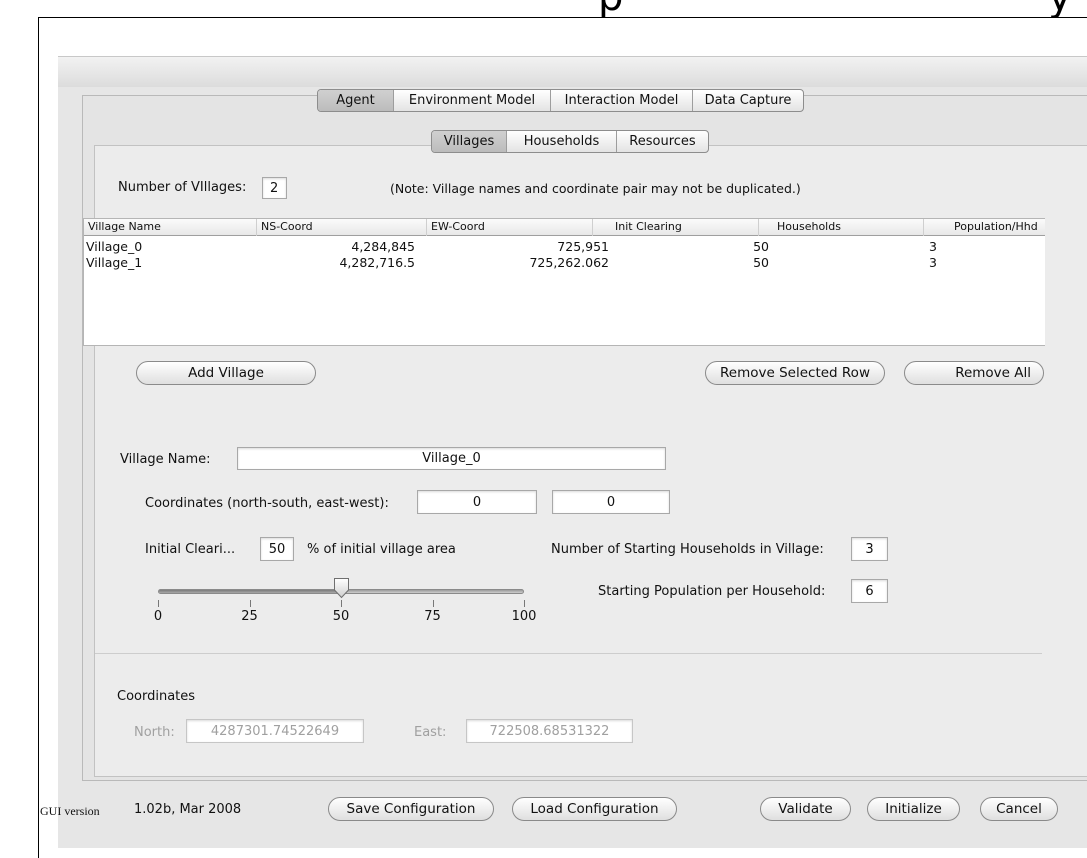 The image size is (1087, 858). Describe the element at coordinates (451, 458) in the screenshot. I see `village-name-field: Village_0` at that location.